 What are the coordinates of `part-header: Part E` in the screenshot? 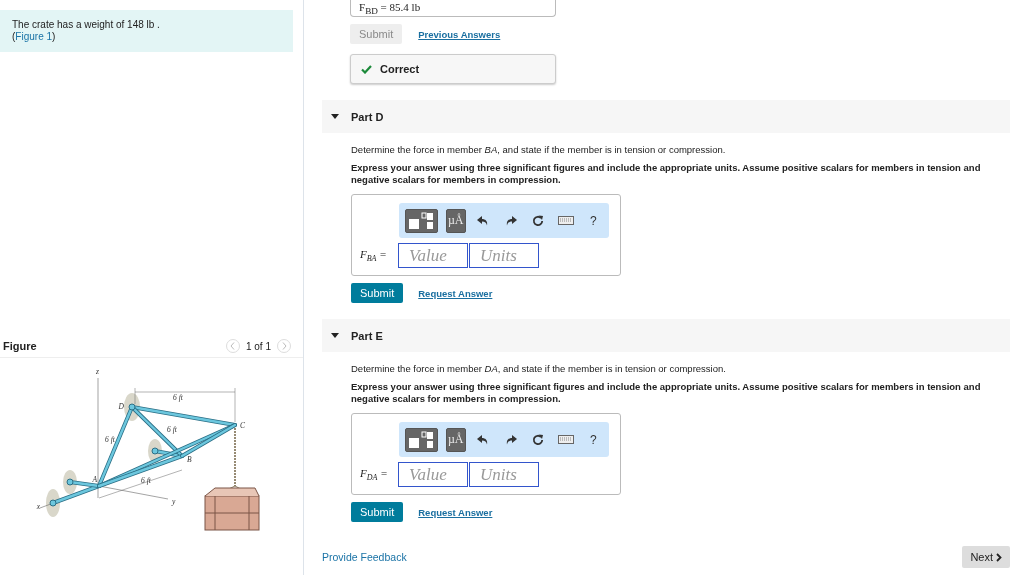 It's located at (666, 335).